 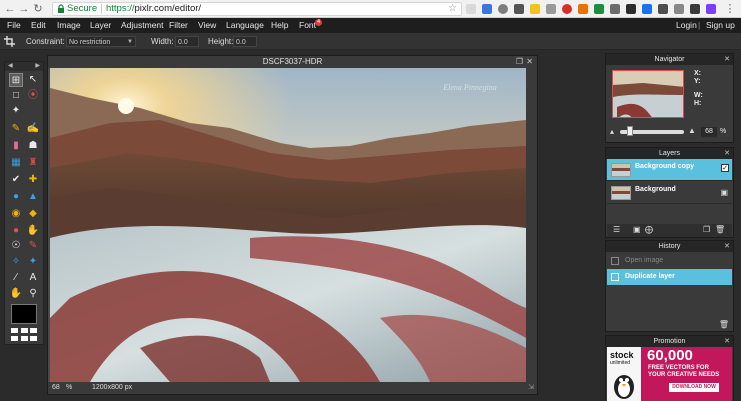 I want to click on color-grid-icon, so click(x=24, y=335).